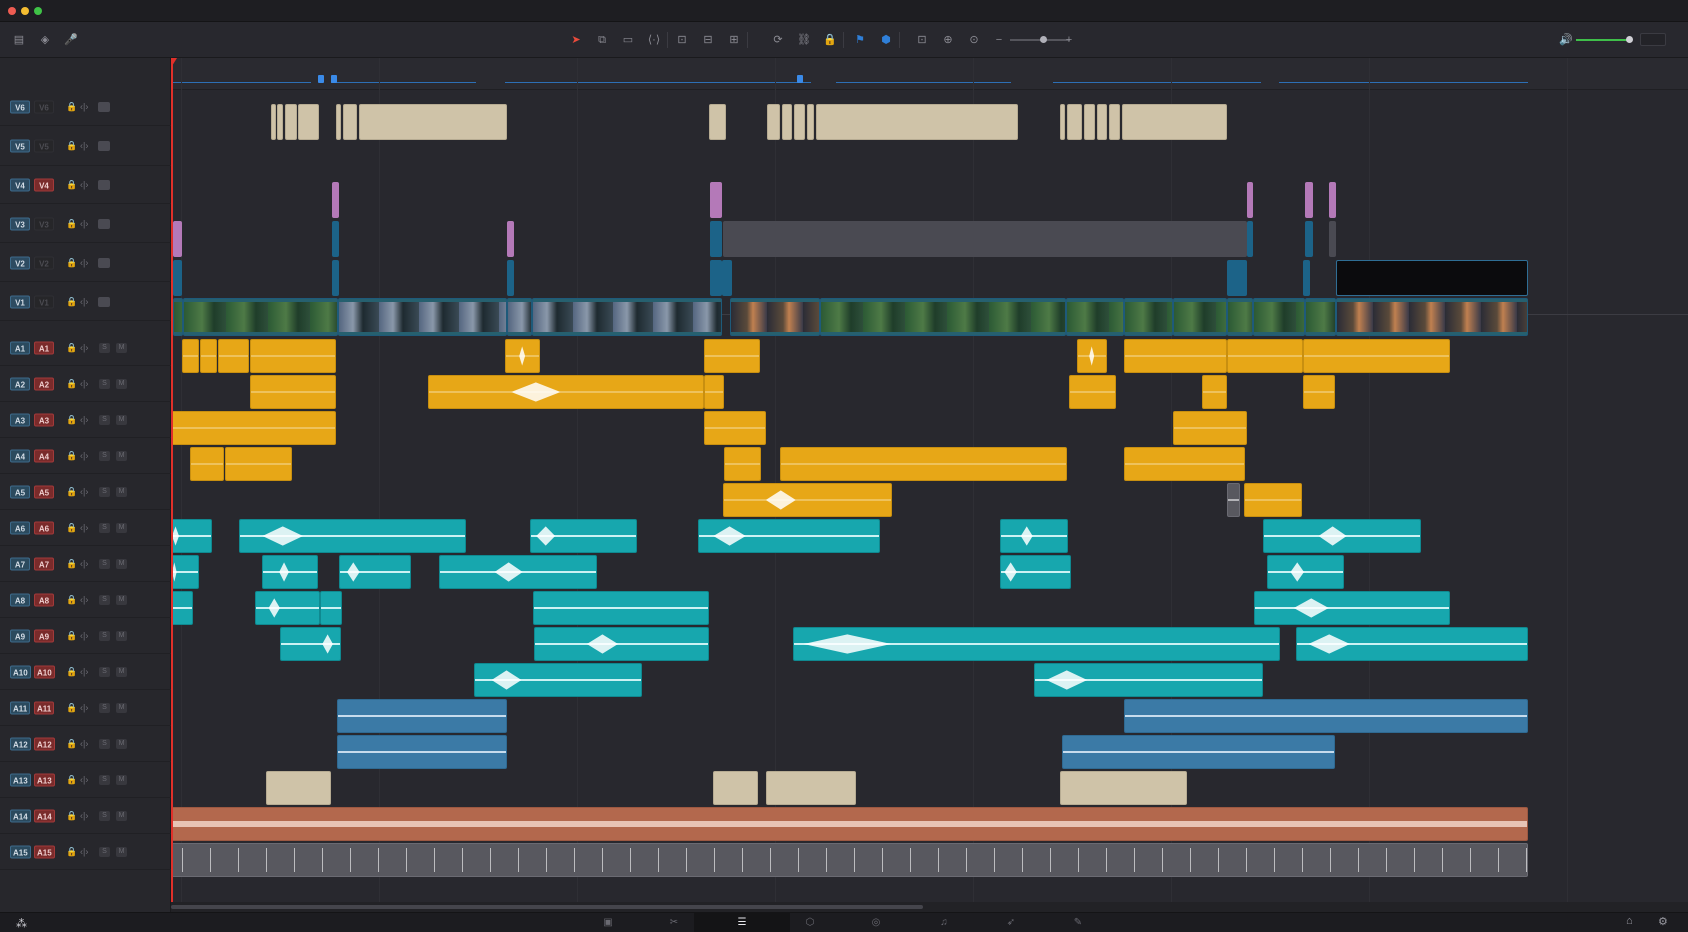  I want to click on flag-icon: ⚑, so click(860, 40).